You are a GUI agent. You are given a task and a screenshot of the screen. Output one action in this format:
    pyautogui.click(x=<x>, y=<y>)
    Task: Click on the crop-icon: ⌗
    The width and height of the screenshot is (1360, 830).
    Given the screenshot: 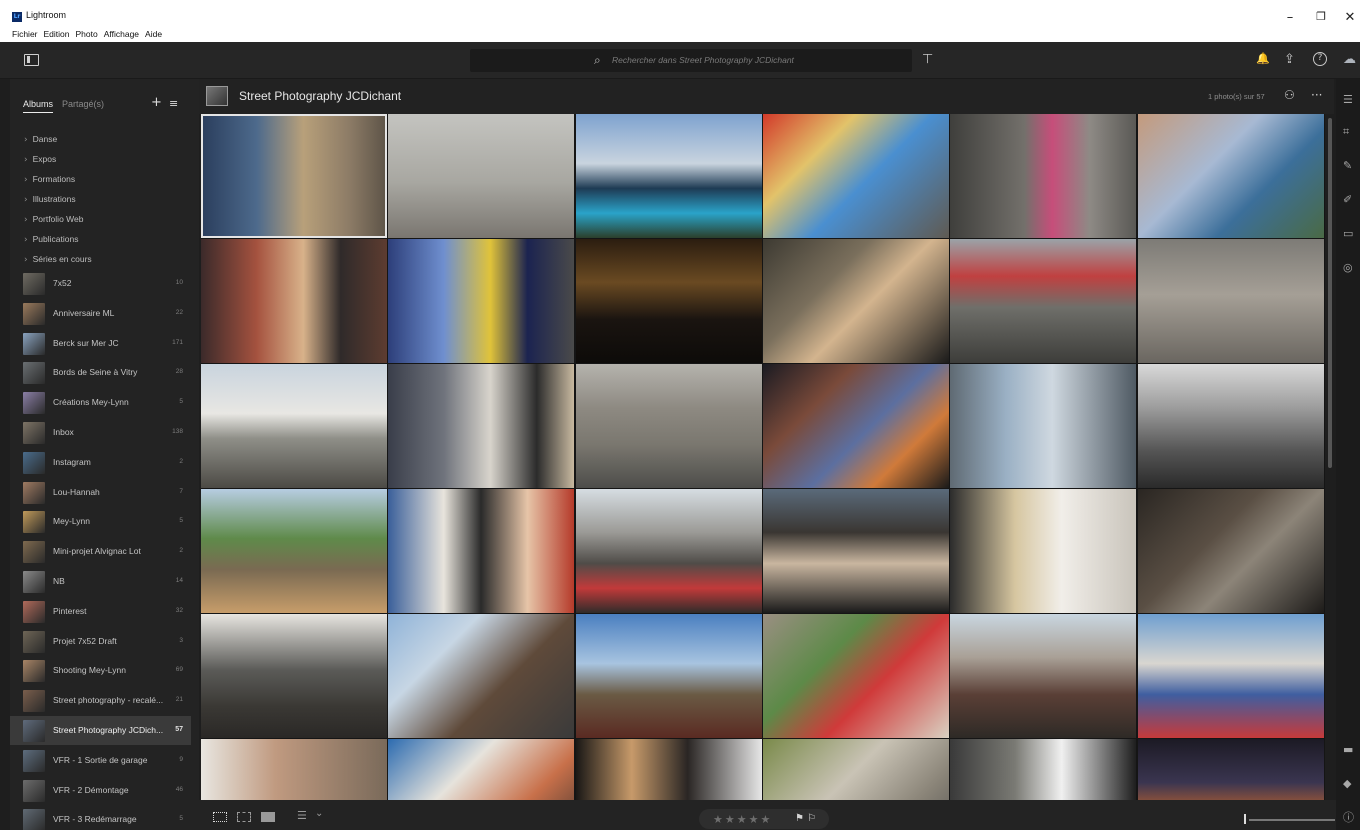 What is the action you would take?
    pyautogui.click(x=1346, y=132)
    